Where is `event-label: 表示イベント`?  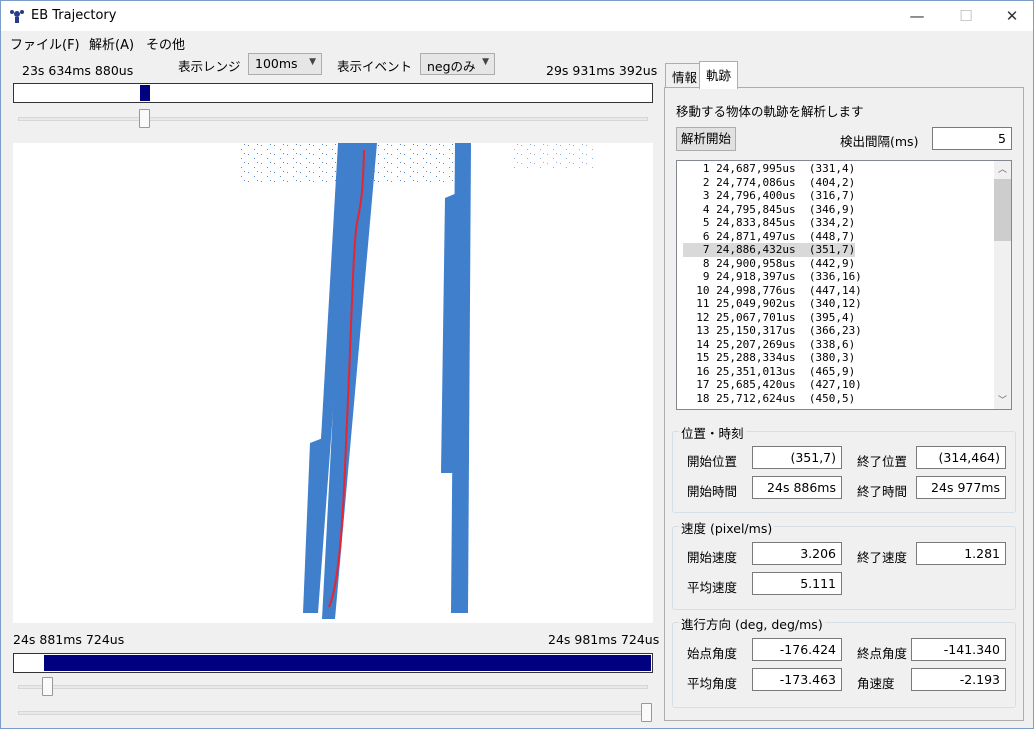
event-label: 表示イベント is located at coordinates (375, 66).